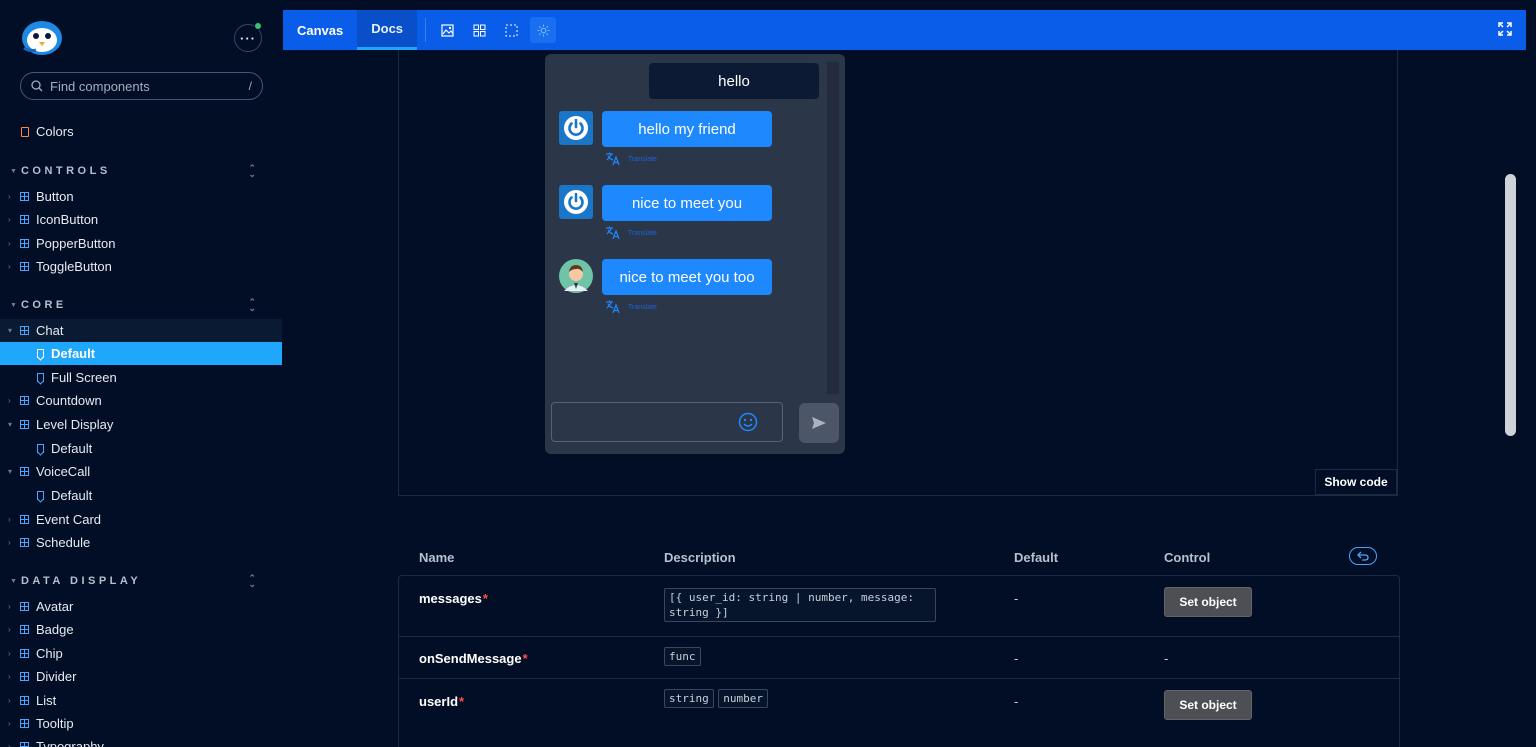 The width and height of the screenshot is (1536, 747). I want to click on outline-button, so click(511, 30).